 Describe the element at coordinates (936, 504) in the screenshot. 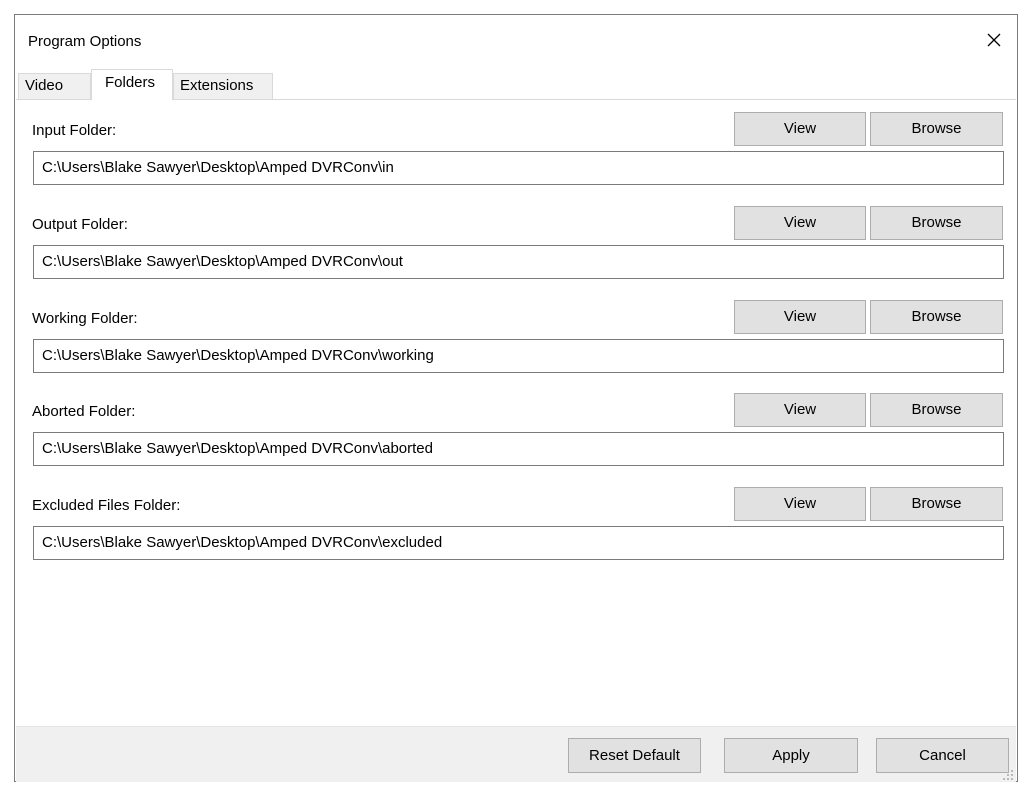

I see `excluded-files-folder-browse-button: Browse` at that location.